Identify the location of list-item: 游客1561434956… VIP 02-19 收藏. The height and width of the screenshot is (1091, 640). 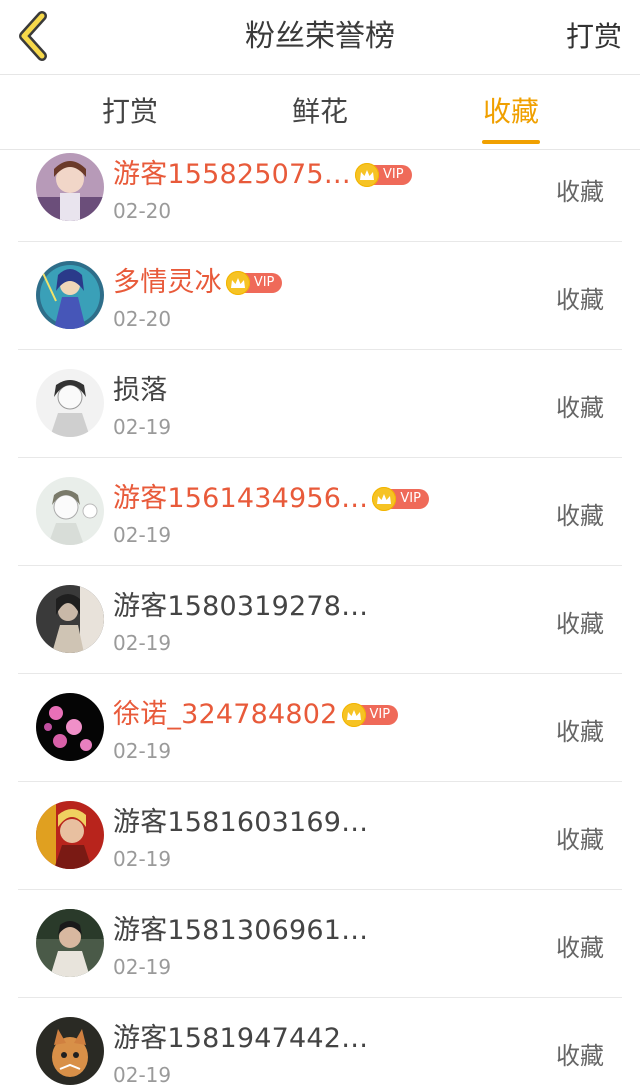
(320, 512).